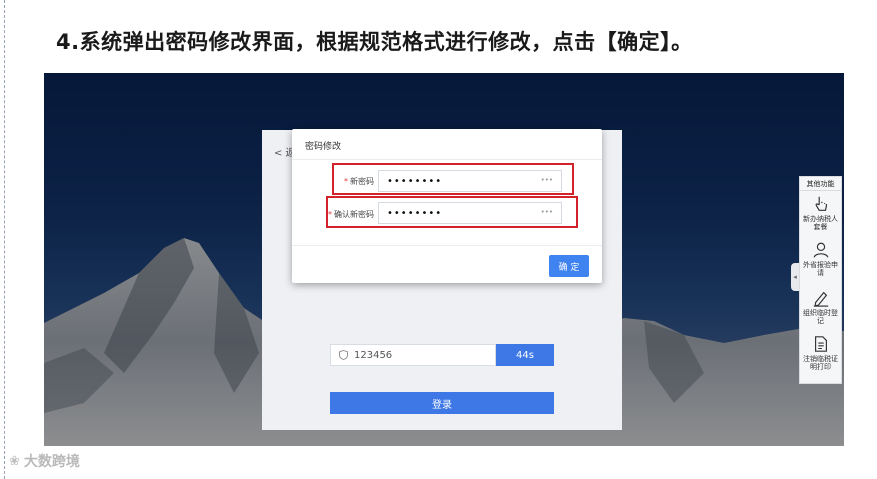 This screenshot has width=877, height=479. I want to click on side-item-label: 外省报验申请, so click(820, 269).